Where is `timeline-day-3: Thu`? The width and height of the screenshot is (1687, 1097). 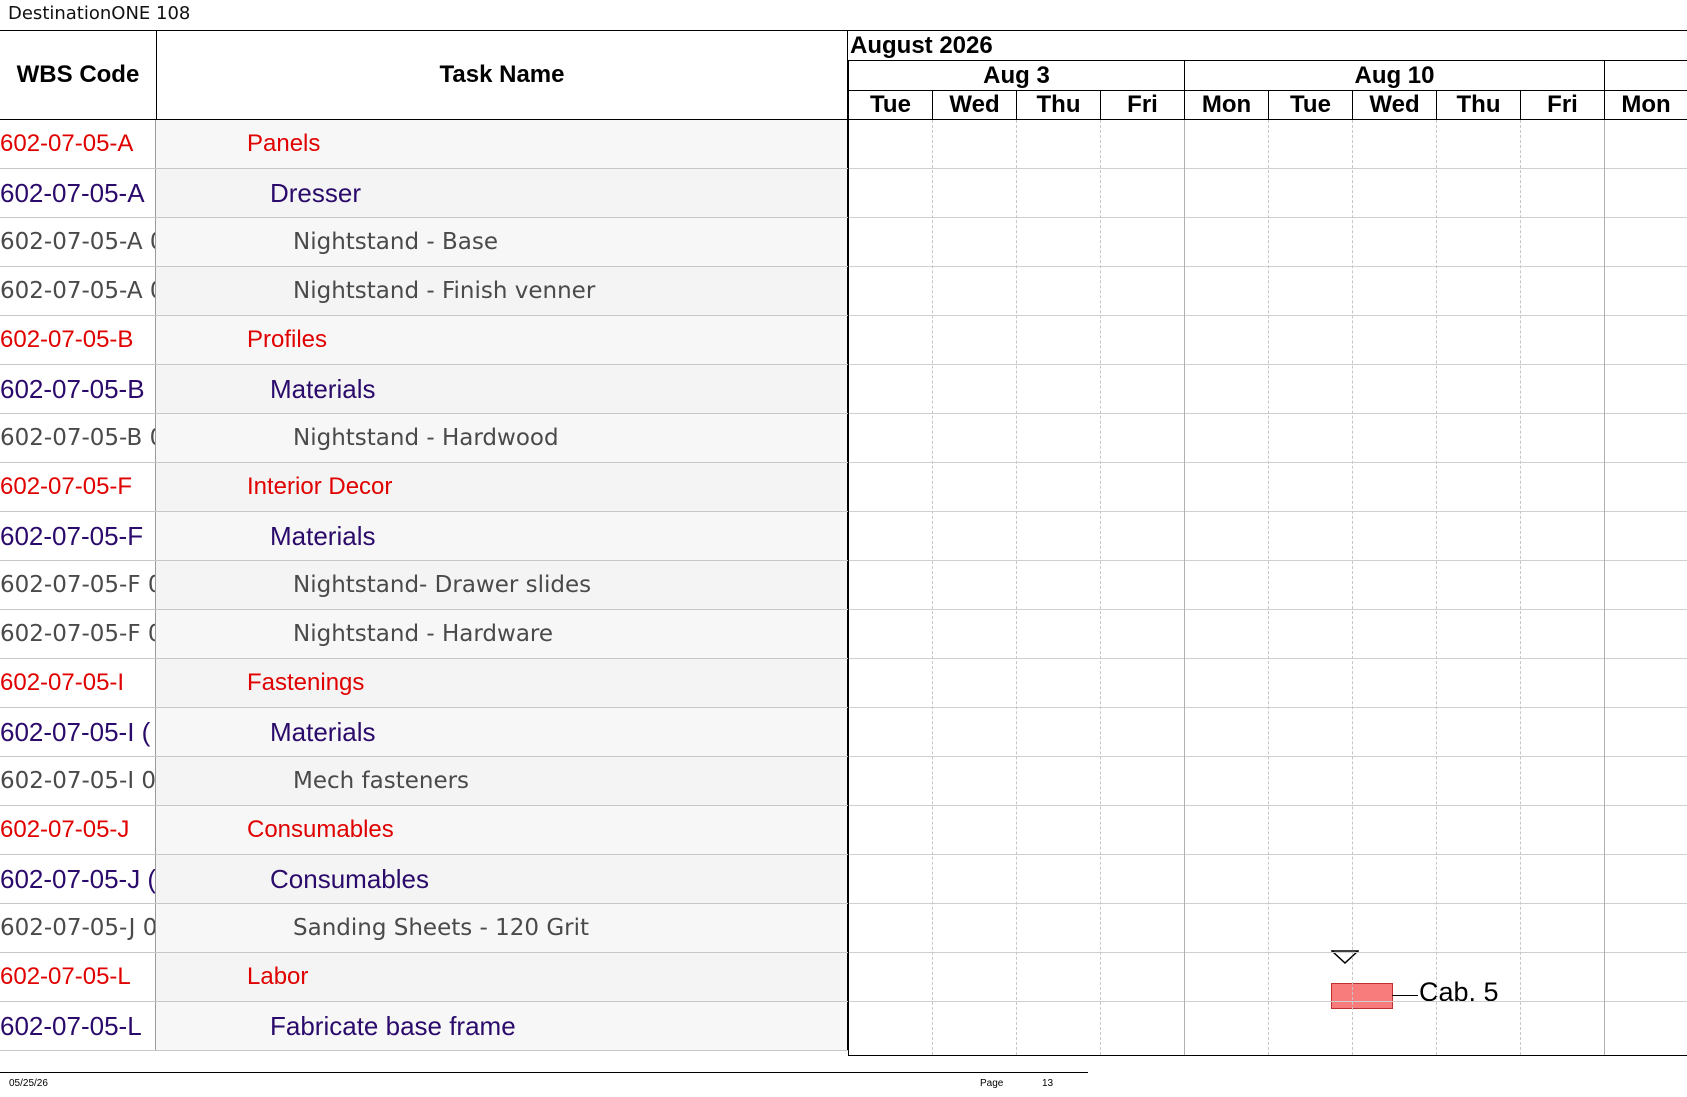
timeline-day-3: Thu is located at coordinates (1058, 105).